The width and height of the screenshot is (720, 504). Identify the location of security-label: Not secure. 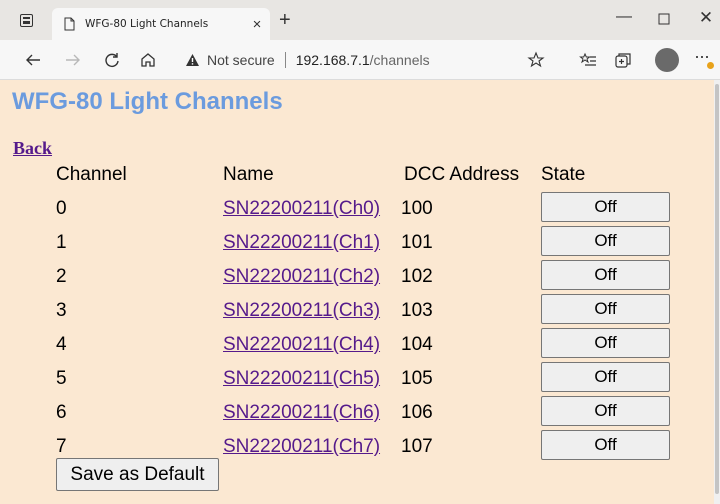
(241, 60).